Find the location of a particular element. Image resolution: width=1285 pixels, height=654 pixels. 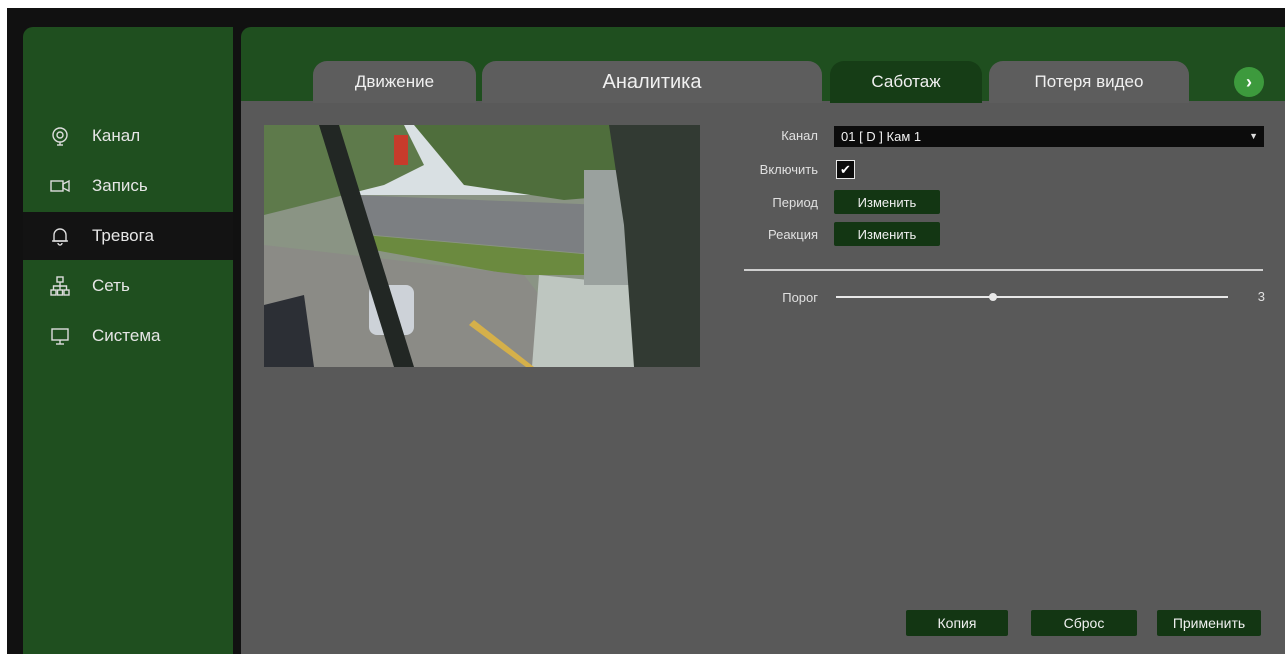

chevron-right-icon: › is located at coordinates (1249, 81).